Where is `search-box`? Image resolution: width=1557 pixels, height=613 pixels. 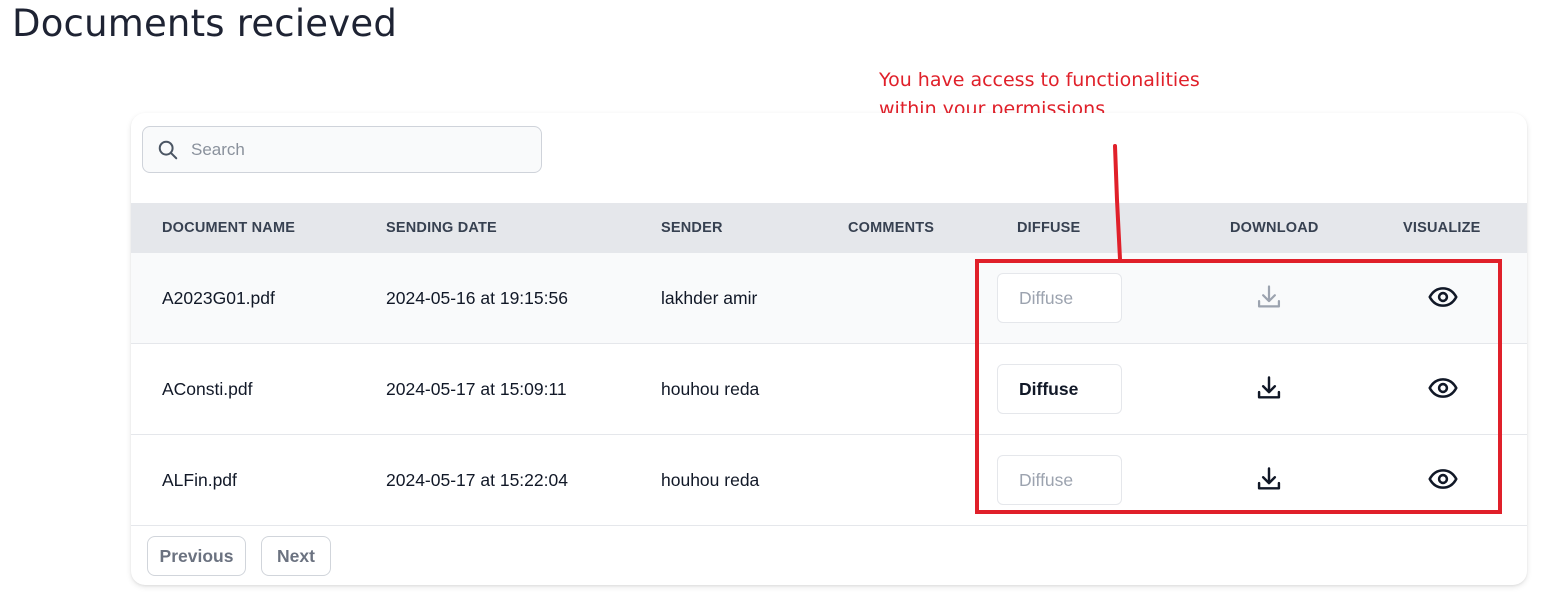
search-box is located at coordinates (342, 149).